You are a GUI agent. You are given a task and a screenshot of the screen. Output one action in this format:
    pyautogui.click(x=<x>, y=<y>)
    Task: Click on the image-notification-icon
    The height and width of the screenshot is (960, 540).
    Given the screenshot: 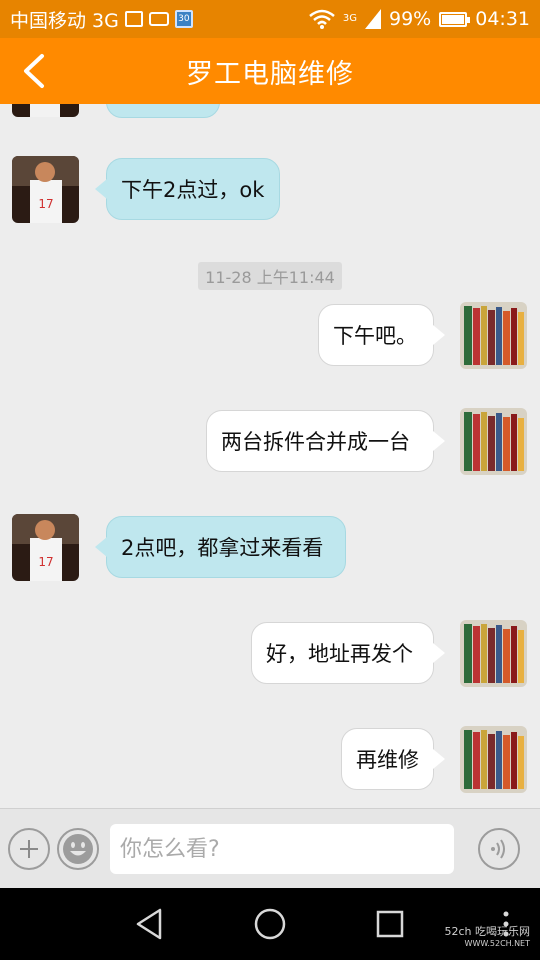 What is the action you would take?
    pyautogui.click(x=133, y=19)
    